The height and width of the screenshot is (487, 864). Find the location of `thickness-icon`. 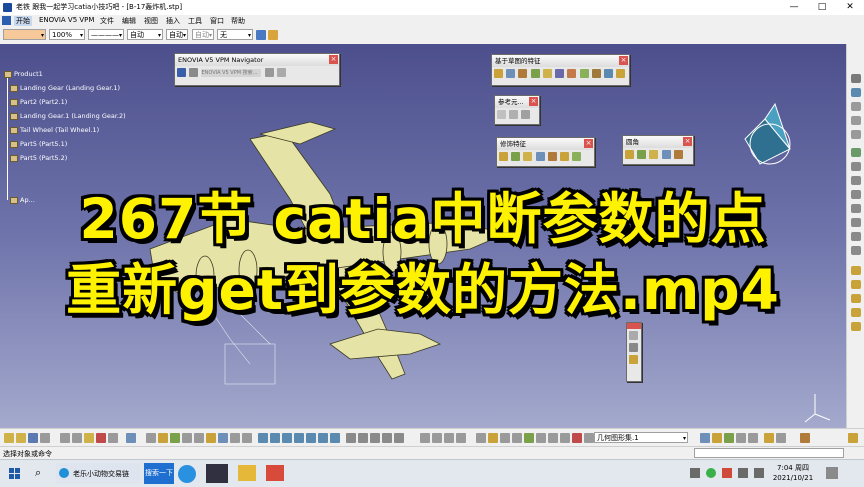

thickness-icon is located at coordinates (540, 156).